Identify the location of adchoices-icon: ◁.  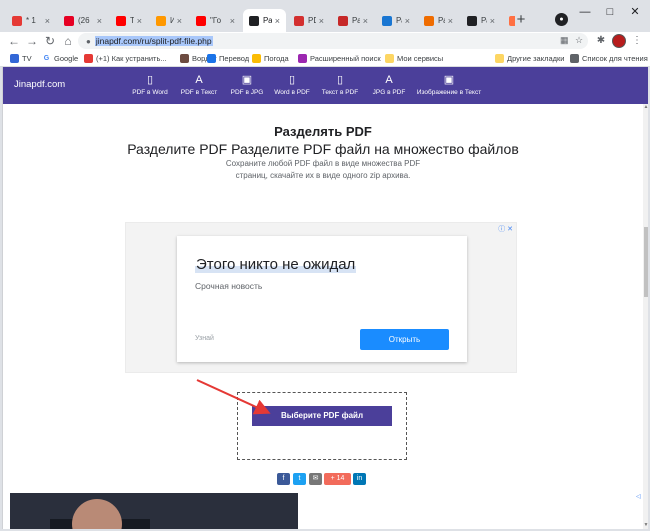
(638, 496).